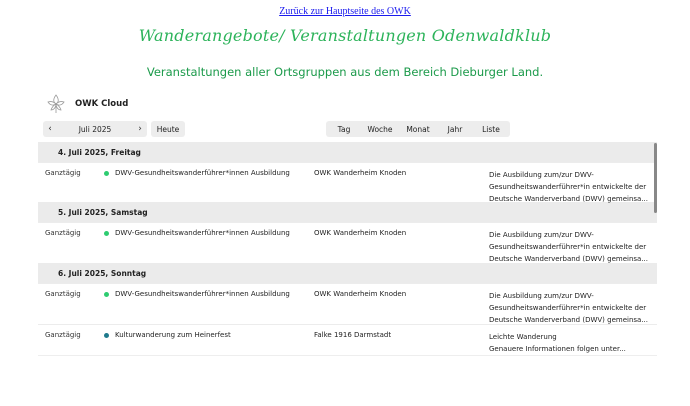 The width and height of the screenshot is (690, 406). What do you see at coordinates (347, 212) in the screenshot?
I see `day-header: 5. Juli 2025, Samstag` at bounding box center [347, 212].